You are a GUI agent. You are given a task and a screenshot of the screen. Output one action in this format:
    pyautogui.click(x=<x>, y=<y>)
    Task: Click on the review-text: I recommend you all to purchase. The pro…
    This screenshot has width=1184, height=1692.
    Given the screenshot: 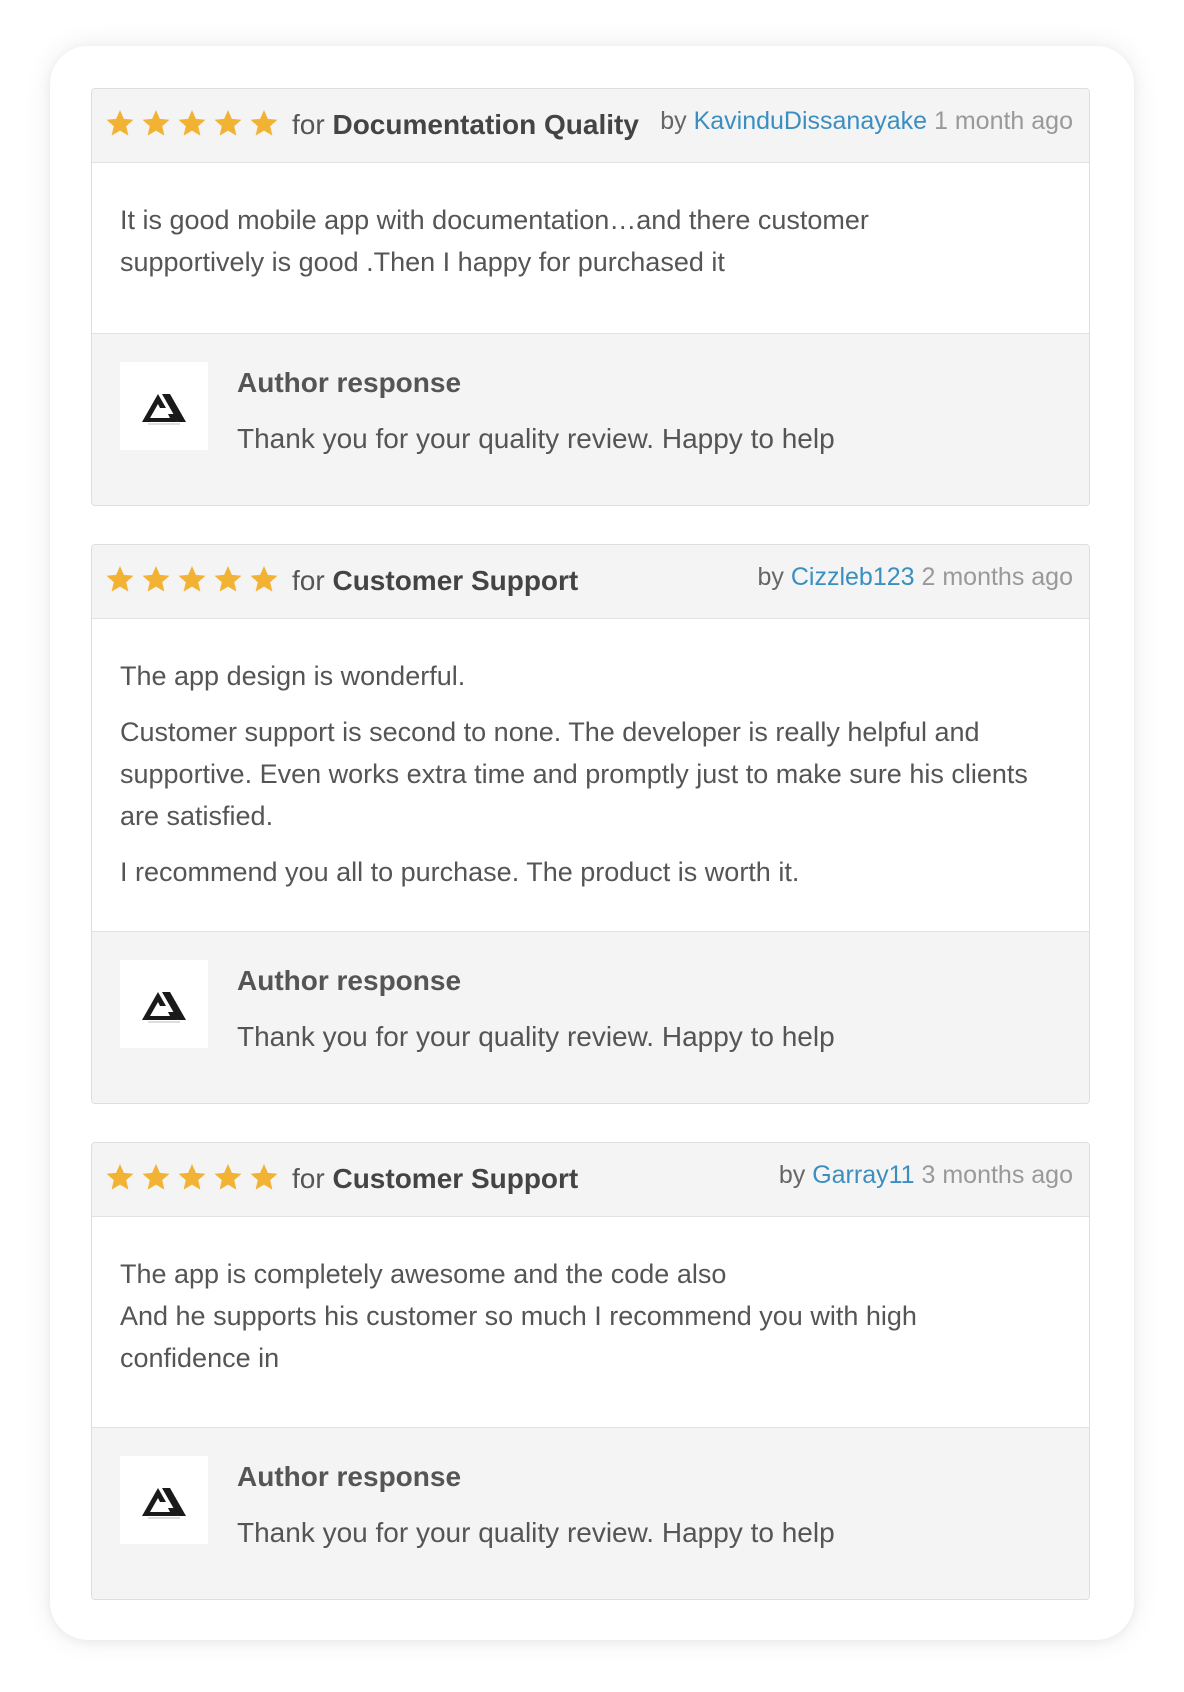 What is the action you would take?
    pyautogui.click(x=460, y=872)
    